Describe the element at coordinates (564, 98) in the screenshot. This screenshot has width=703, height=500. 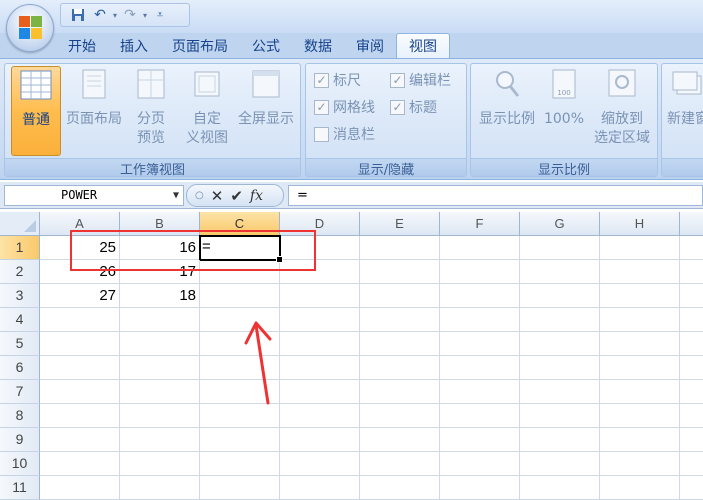
I see `zoom-100-button: 100 100%` at that location.